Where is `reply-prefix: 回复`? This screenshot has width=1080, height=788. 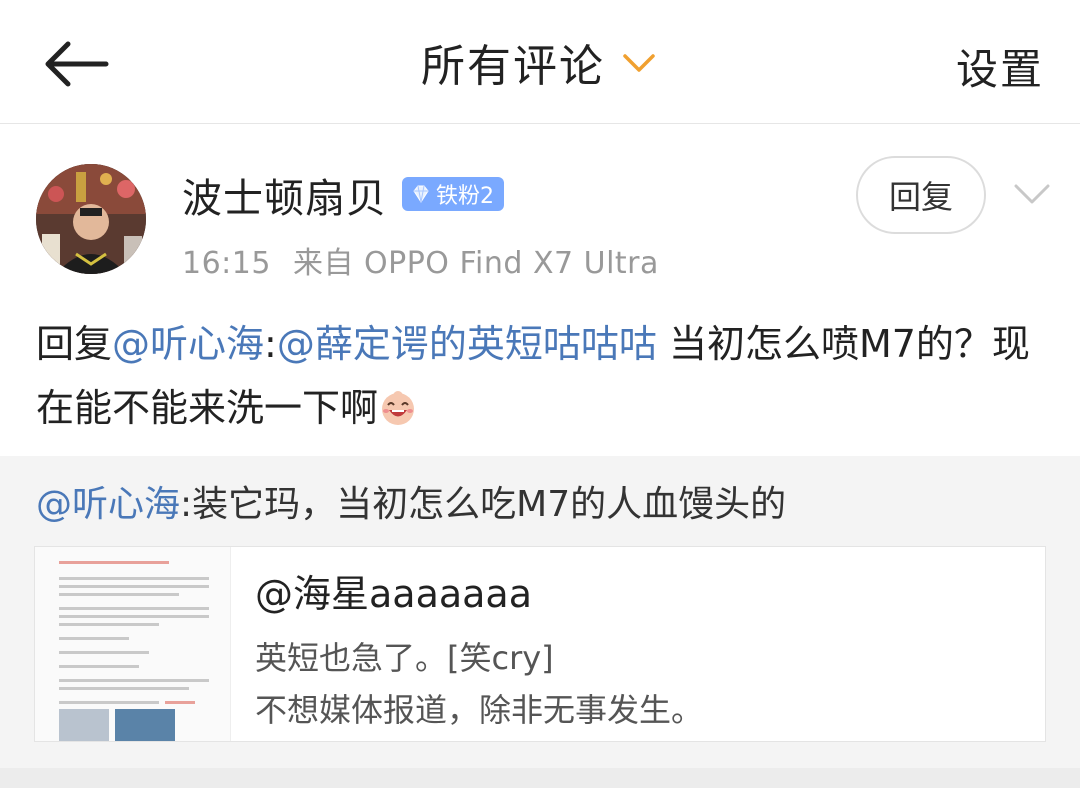 reply-prefix: 回复 is located at coordinates (74, 344).